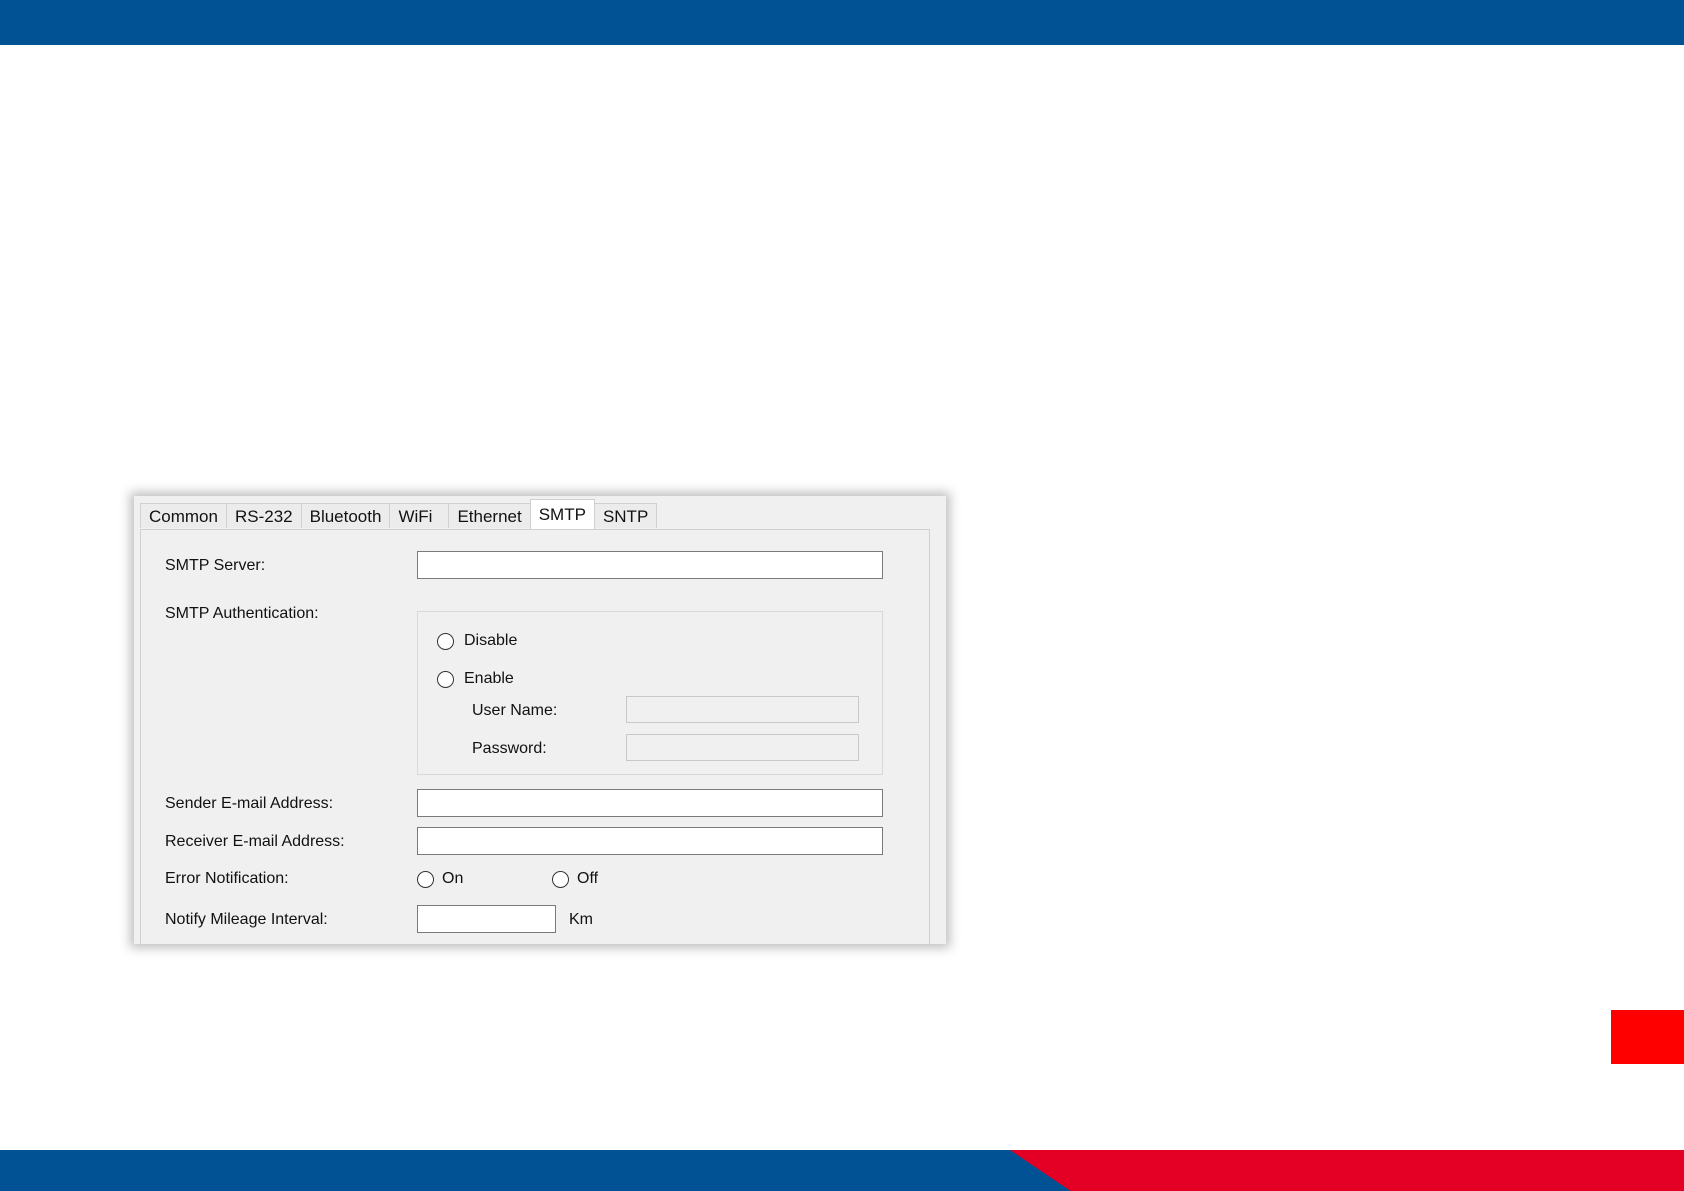  Describe the element at coordinates (650, 565) in the screenshot. I see `smtp-server-input` at that location.